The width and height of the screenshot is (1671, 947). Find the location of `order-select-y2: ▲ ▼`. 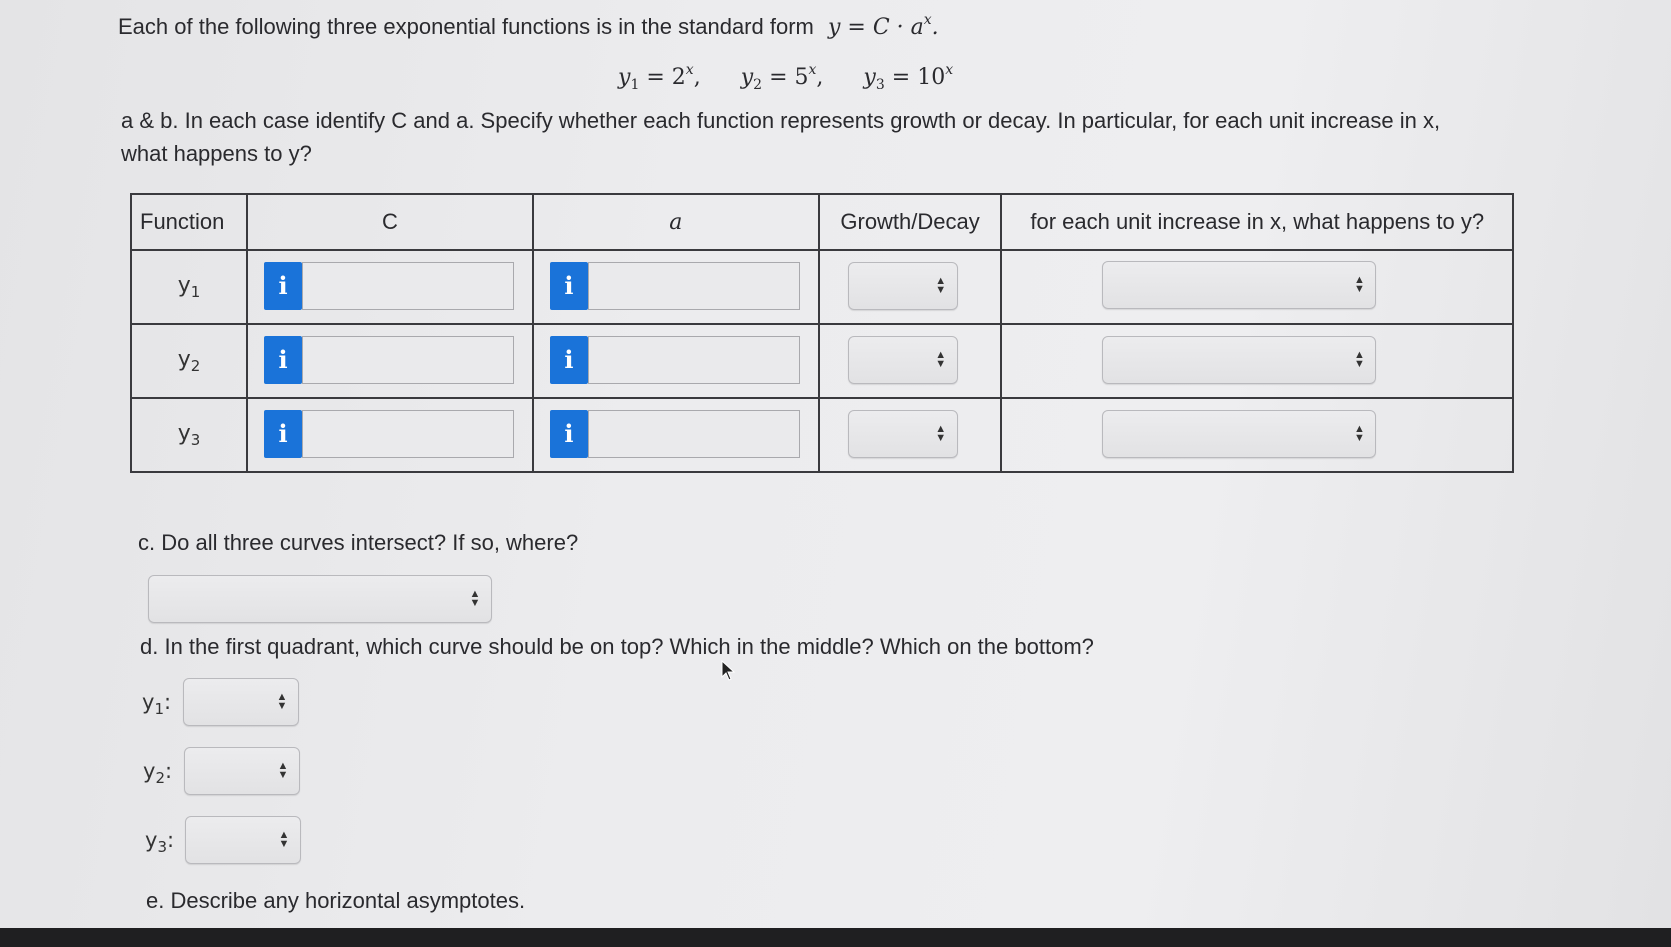

order-select-y2: ▲ ▼ is located at coordinates (242, 771).